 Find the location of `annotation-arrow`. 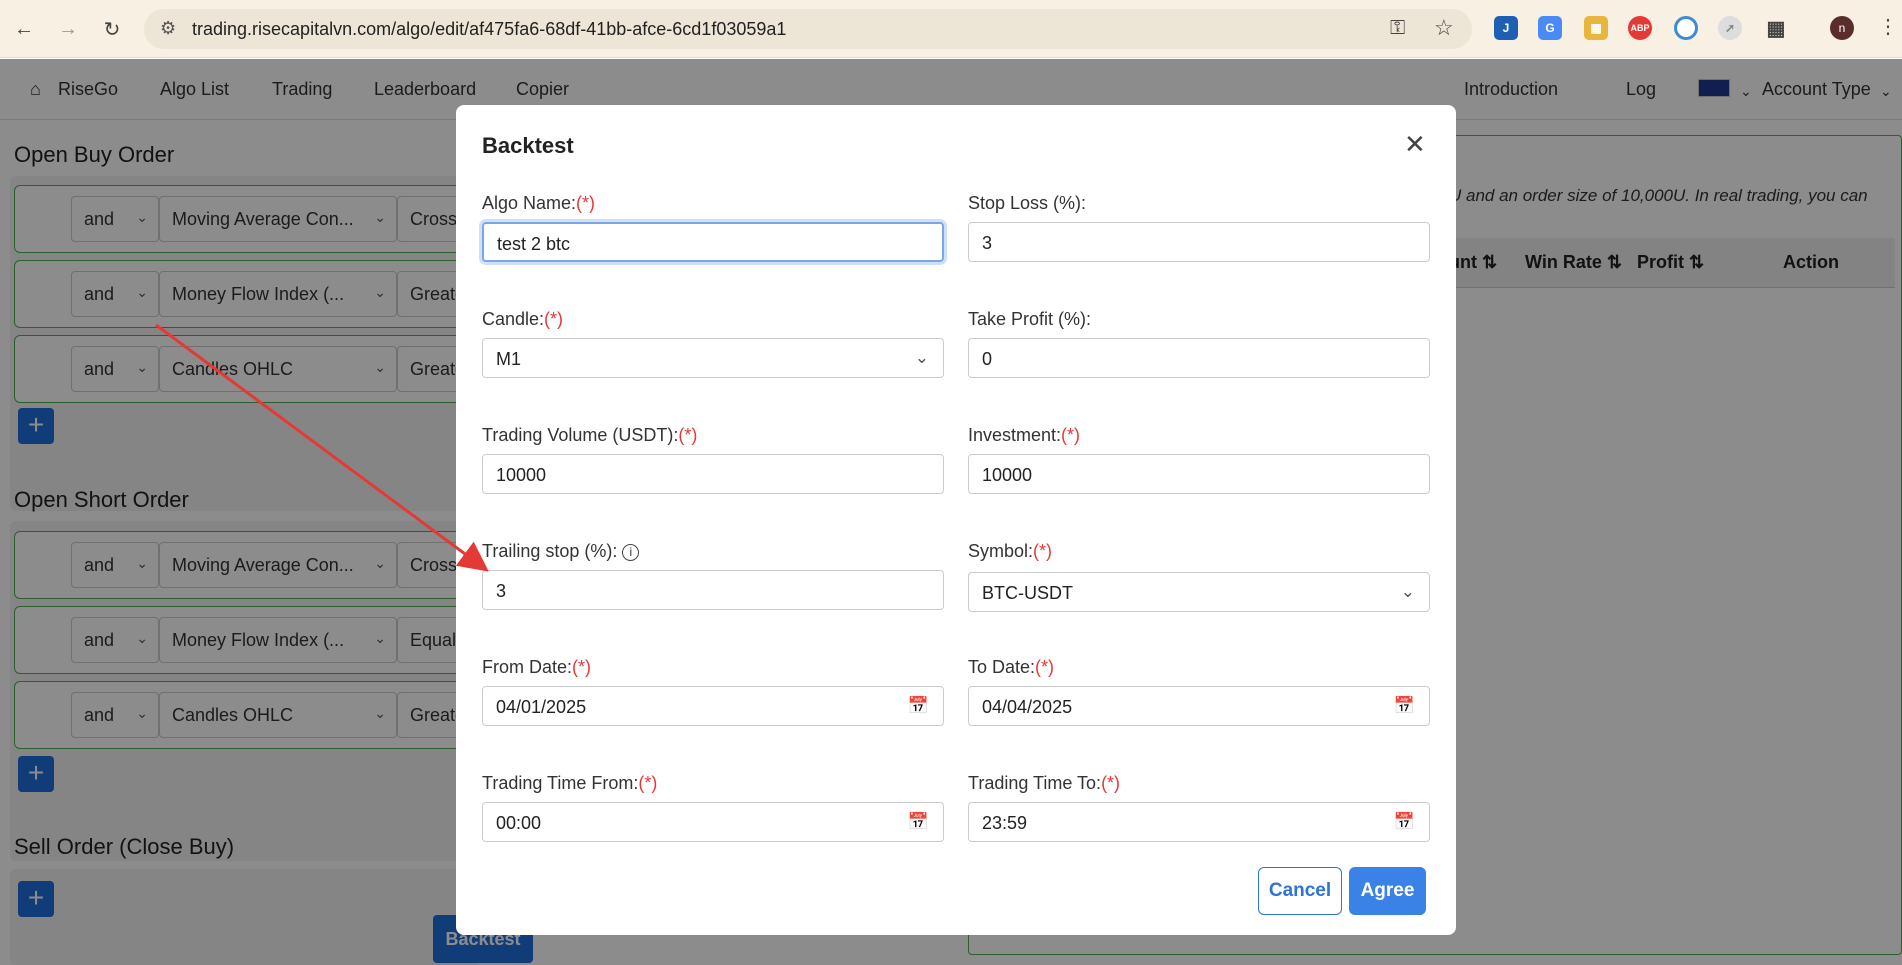

annotation-arrow is located at coordinates (322, 447).